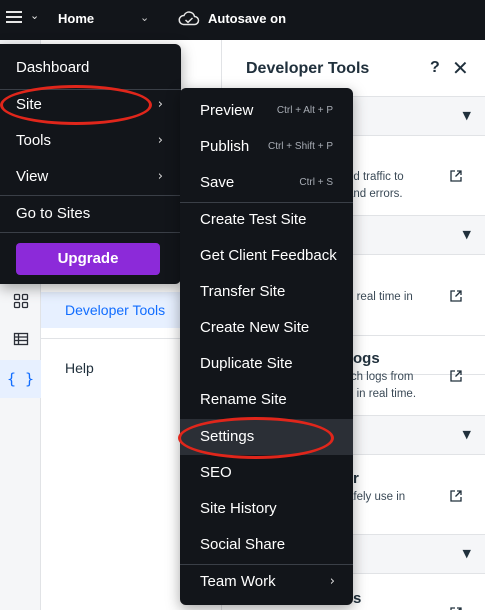  I want to click on submenu-item-site-history: Site History, so click(266, 509).